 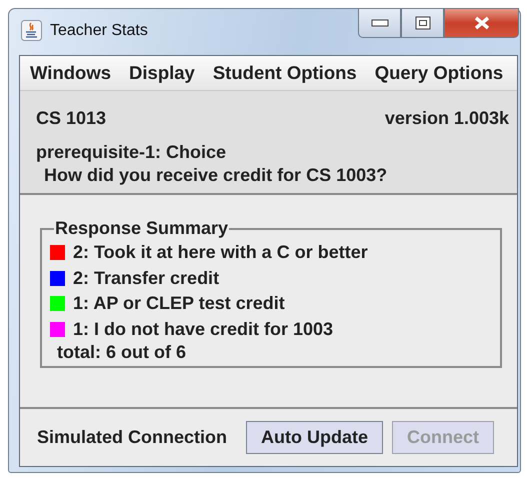 I want to click on response-label: 2: Took it at here with a C or better, so click(x=220, y=253).